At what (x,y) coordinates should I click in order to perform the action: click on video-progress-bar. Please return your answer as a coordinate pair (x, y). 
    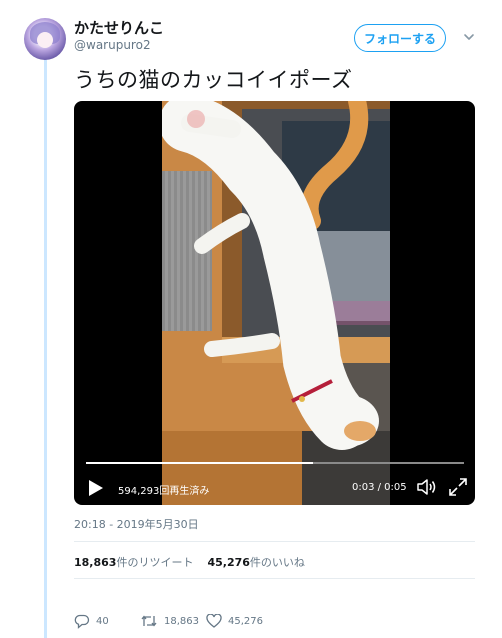
    Looking at the image, I should click on (275, 463).